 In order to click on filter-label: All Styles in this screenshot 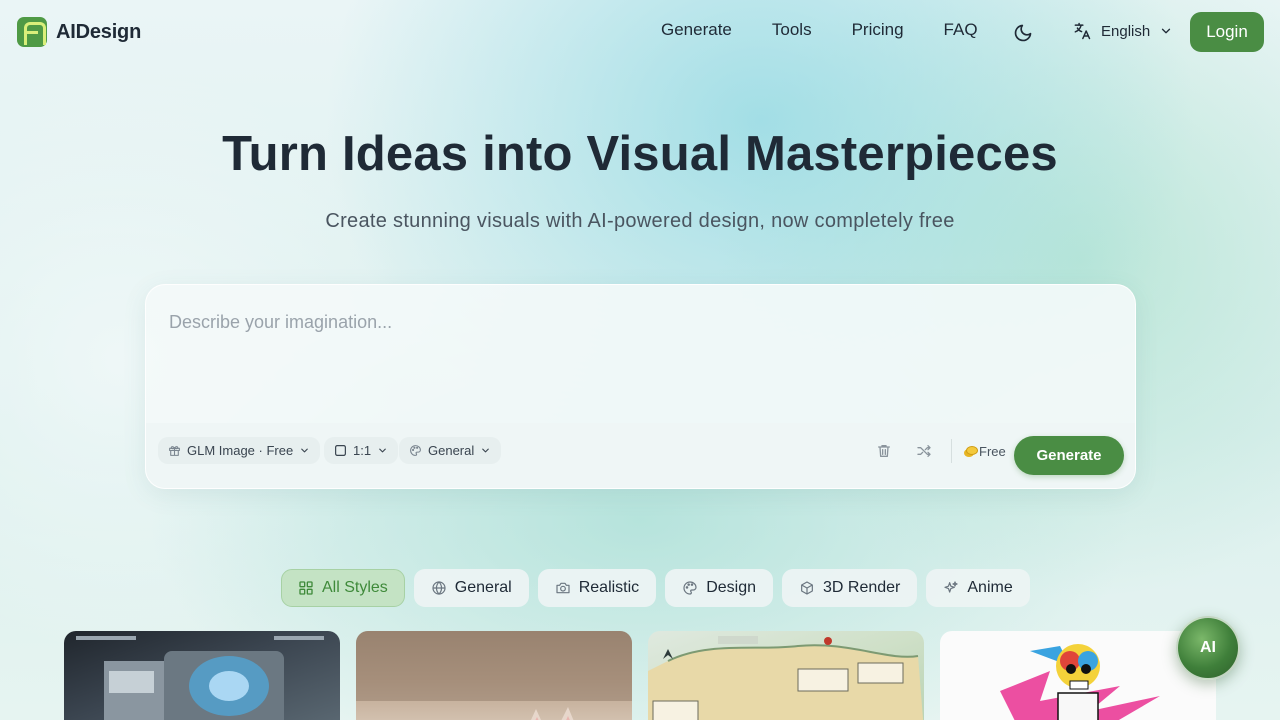, I will do `click(355, 587)`.